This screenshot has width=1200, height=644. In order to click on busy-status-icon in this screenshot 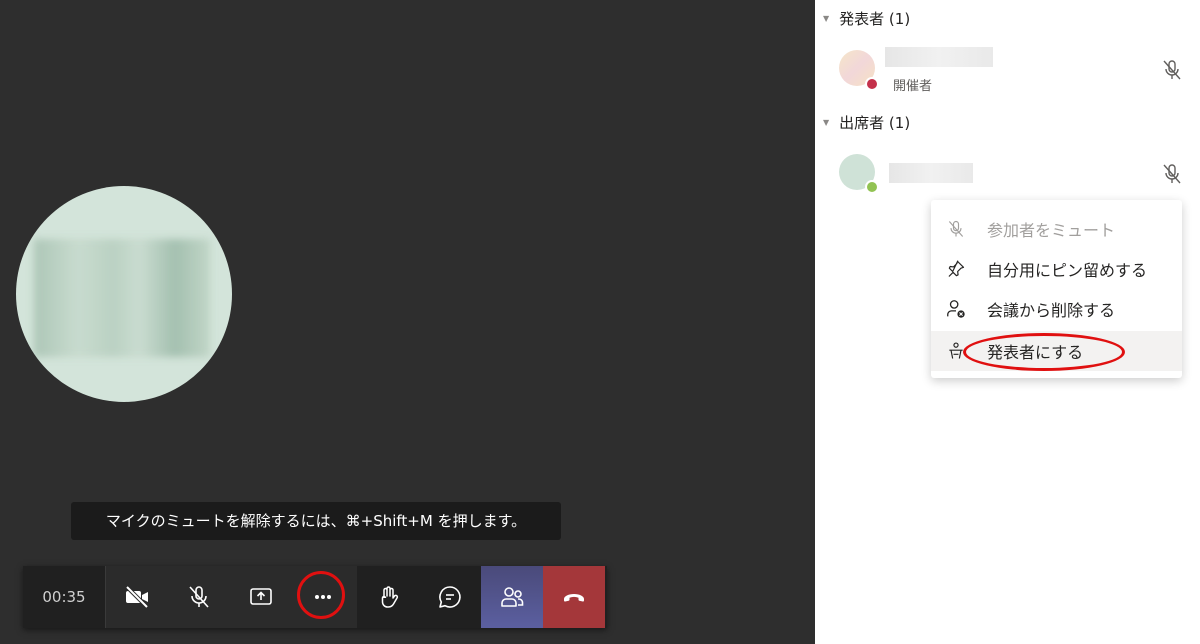, I will do `click(872, 84)`.